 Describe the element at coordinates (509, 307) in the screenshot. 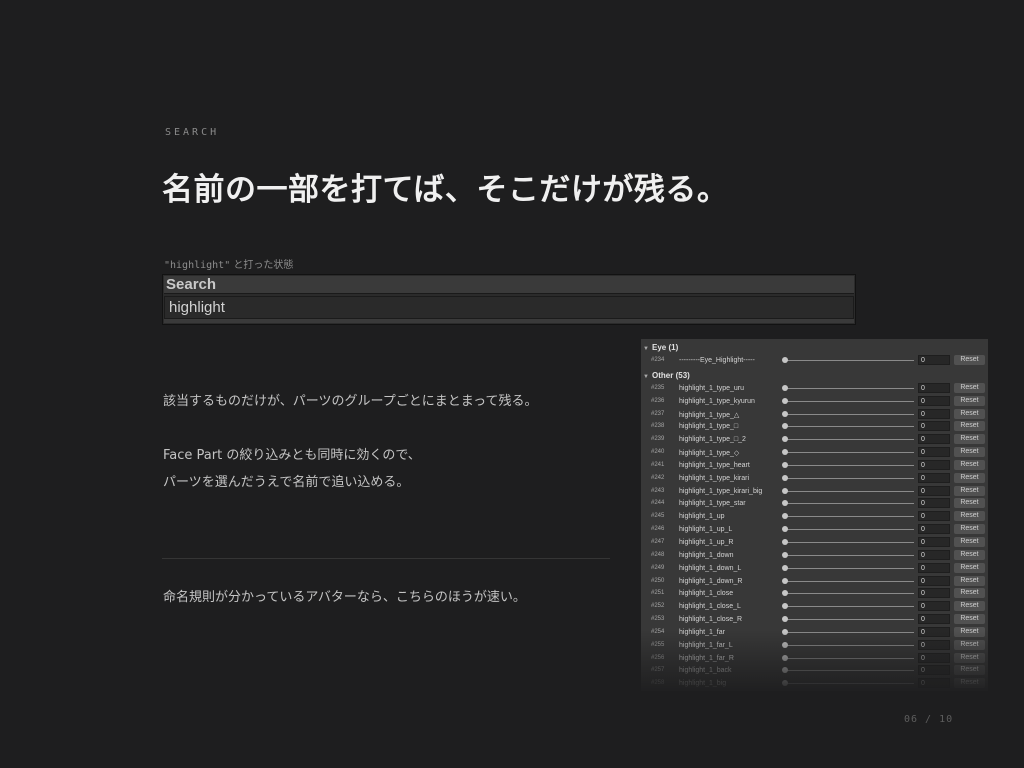

I see `search-input: highlight` at that location.